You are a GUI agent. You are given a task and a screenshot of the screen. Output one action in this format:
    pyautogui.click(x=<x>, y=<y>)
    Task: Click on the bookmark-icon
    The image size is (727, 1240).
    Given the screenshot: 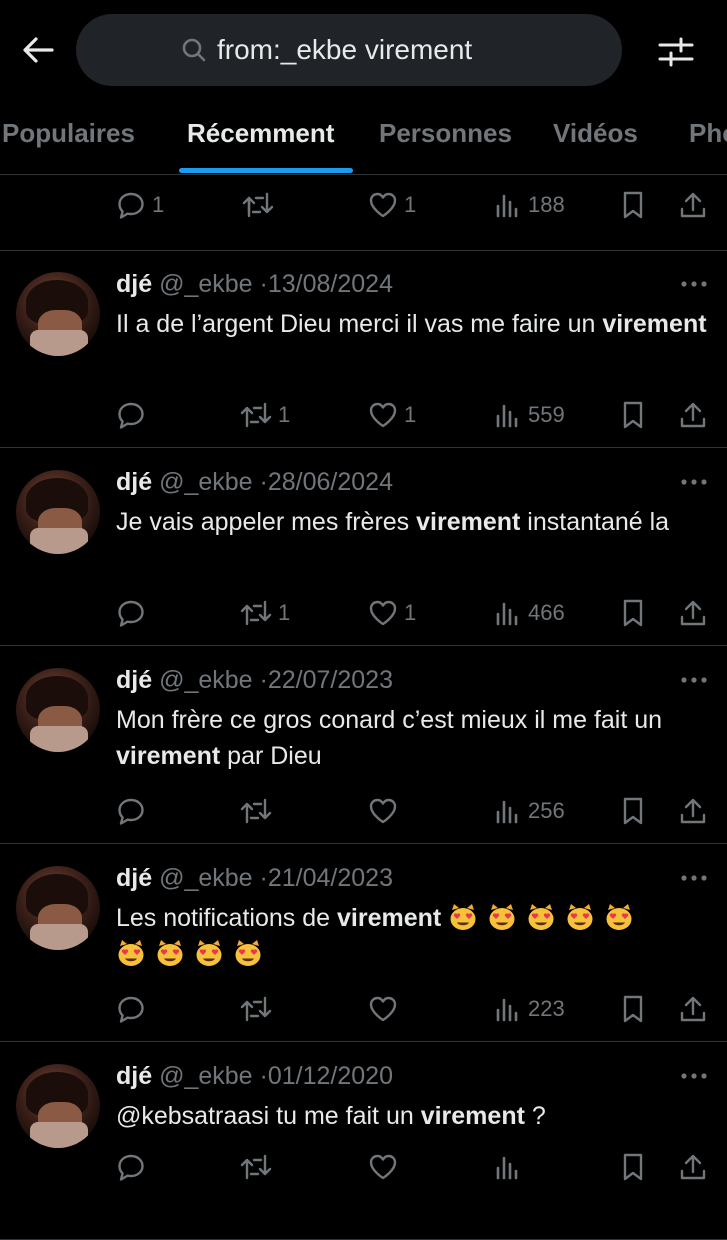 What is the action you would take?
    pyautogui.click(x=633, y=613)
    